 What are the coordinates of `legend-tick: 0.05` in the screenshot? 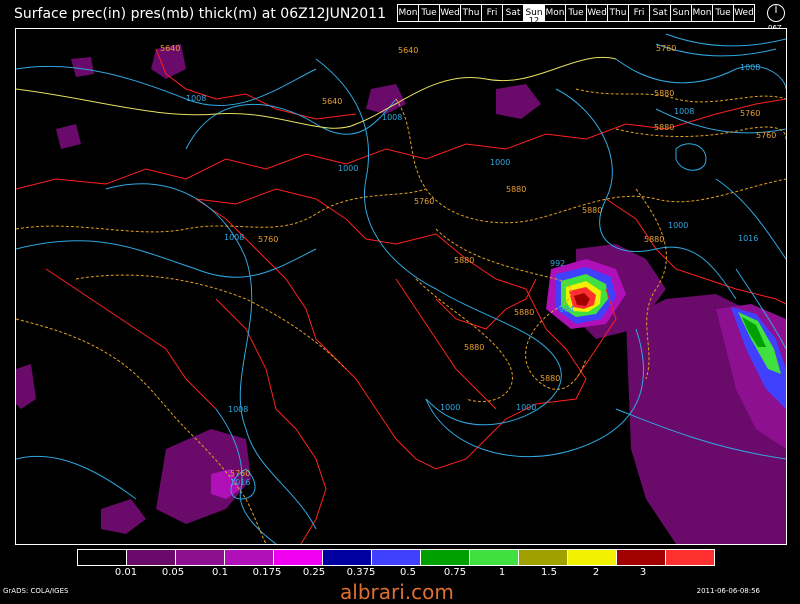 It's located at (173, 572).